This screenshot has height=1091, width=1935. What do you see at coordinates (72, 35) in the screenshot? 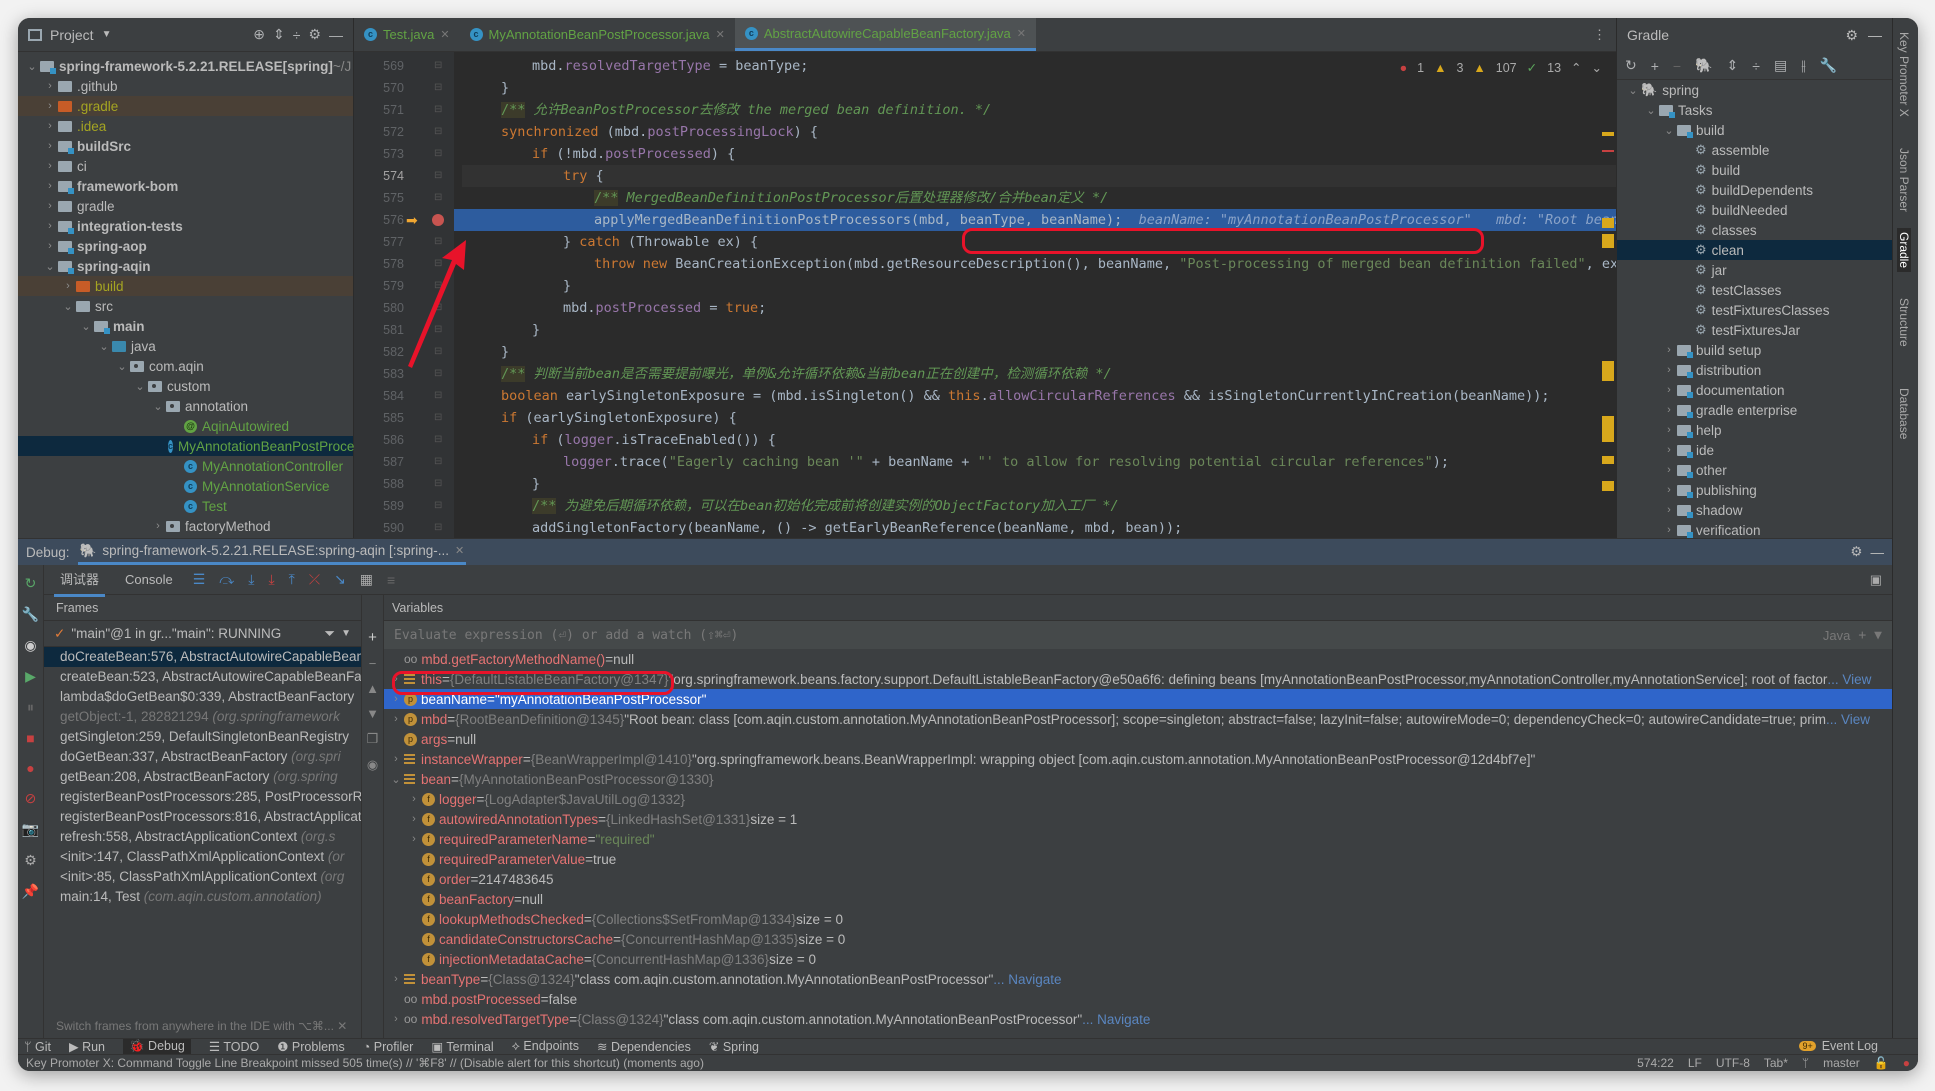
I see `project-view-selector: Project` at bounding box center [72, 35].